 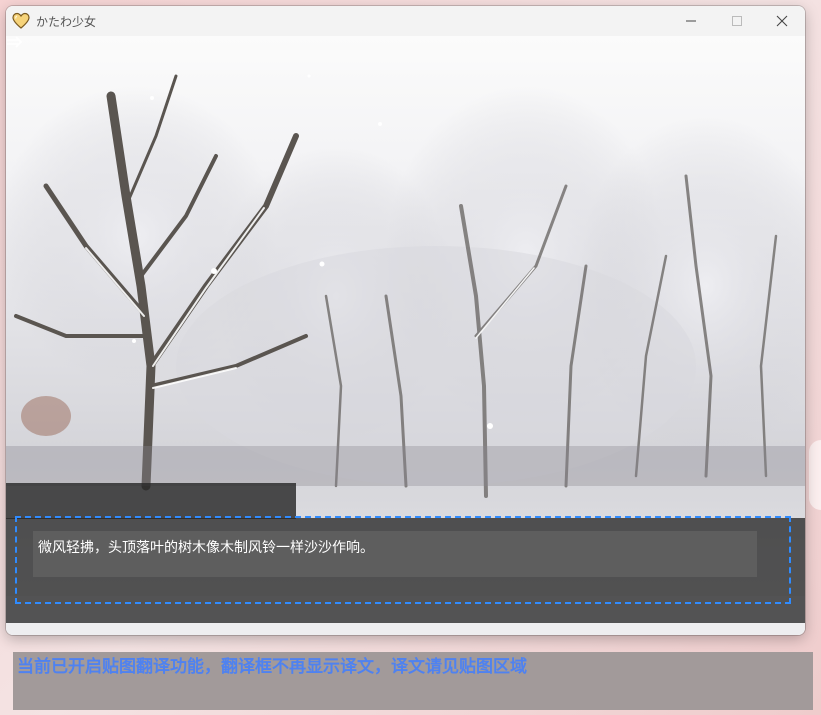 I want to click on arrow-right-icon, so click(x=14, y=42).